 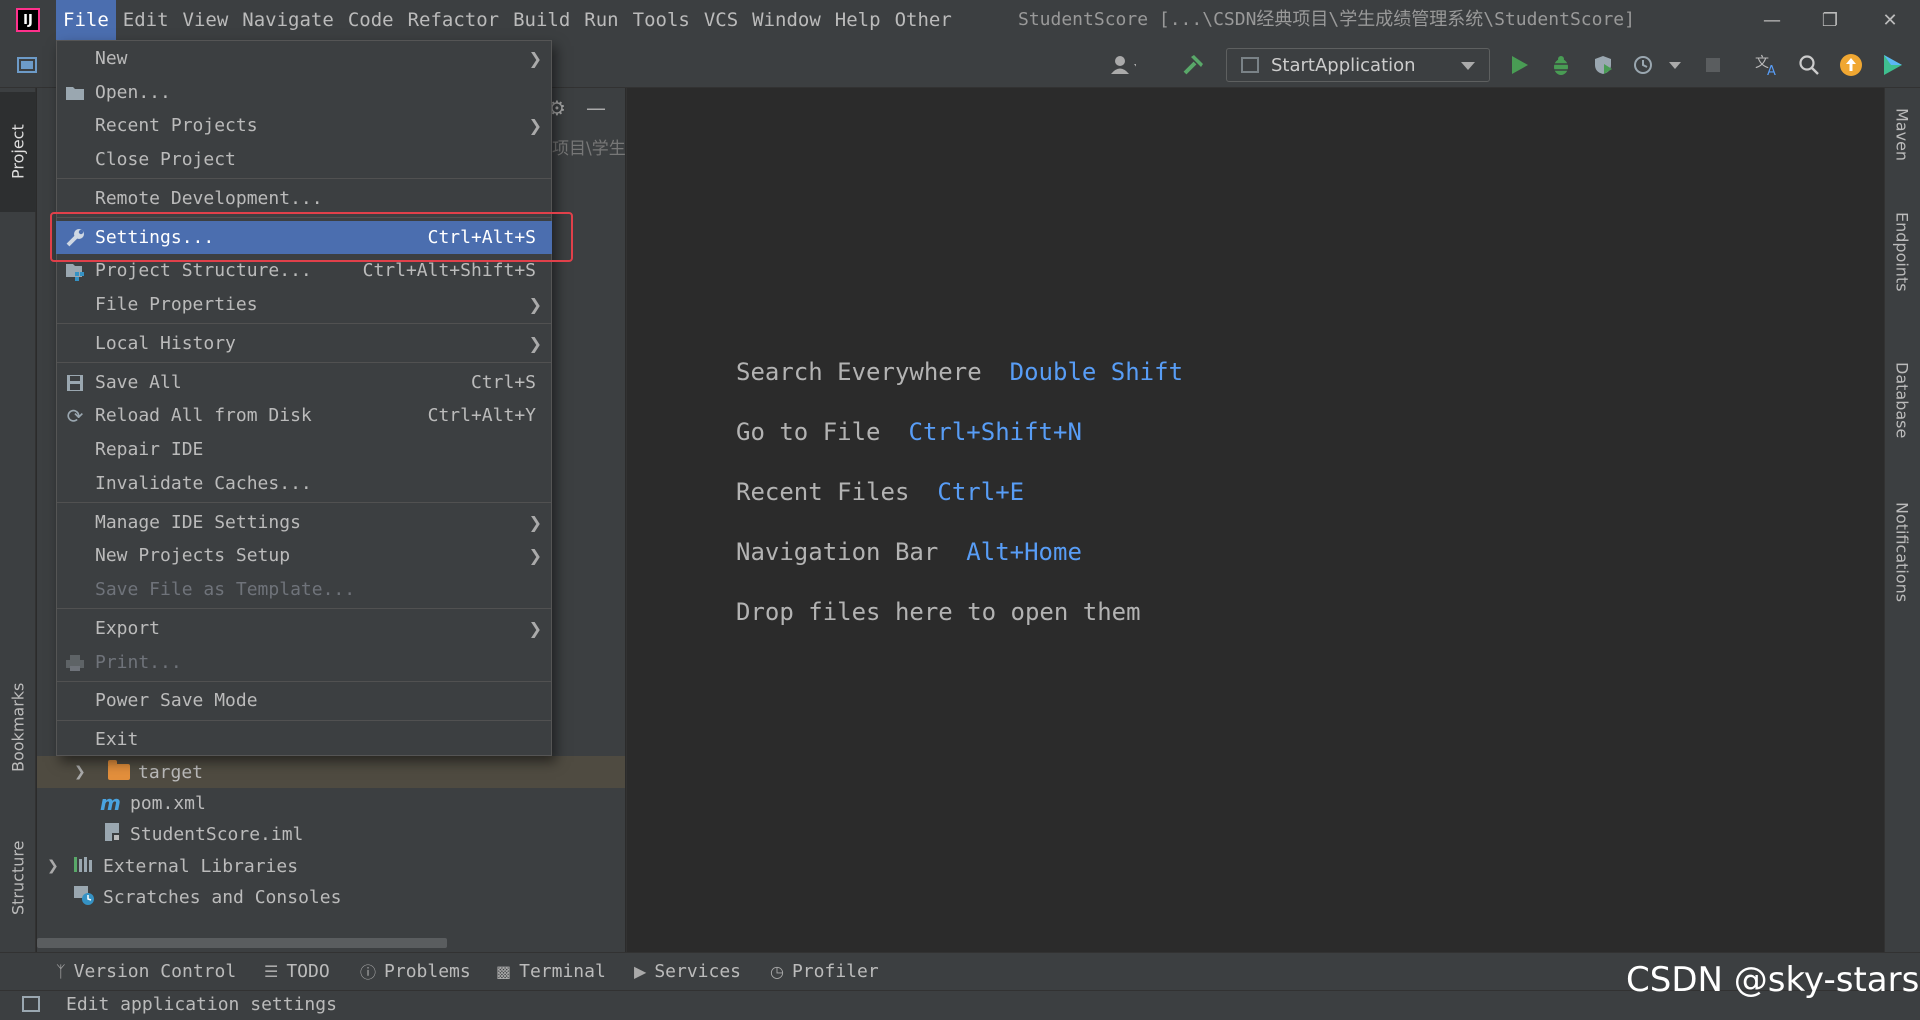 I want to click on menu-refactor: Refactor, so click(x=454, y=20).